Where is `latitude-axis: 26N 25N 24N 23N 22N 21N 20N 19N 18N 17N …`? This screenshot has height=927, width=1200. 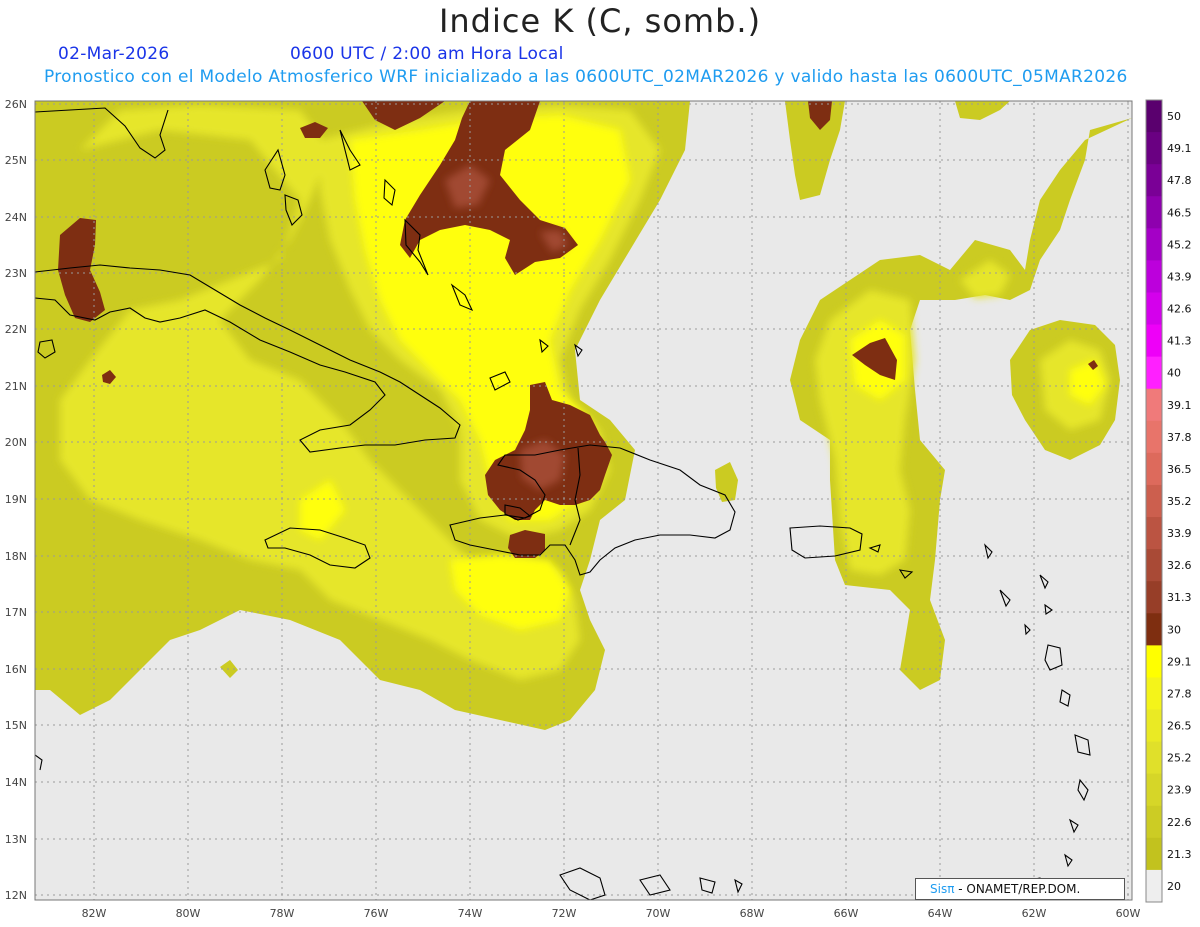 latitude-axis: 26N 25N 24N 23N 22N 21N 20N 19N 18N 17N … is located at coordinates (16, 500).